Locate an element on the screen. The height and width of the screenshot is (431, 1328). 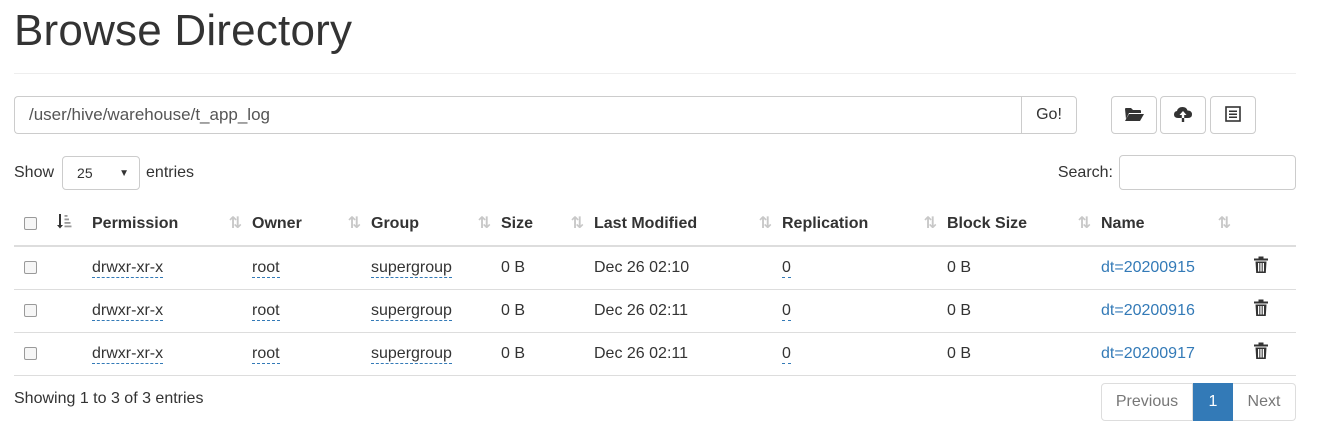
column-label: Group is located at coordinates (395, 223).